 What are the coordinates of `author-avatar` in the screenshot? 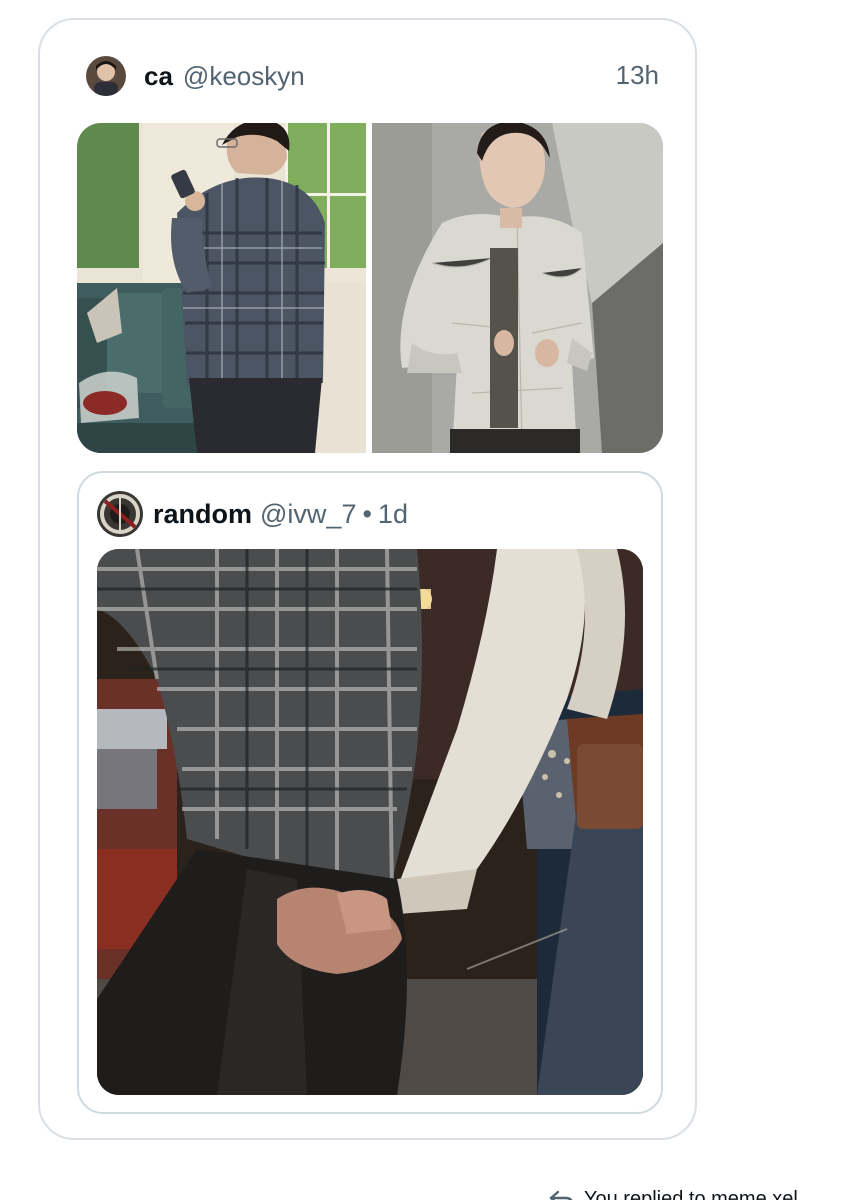 It's located at (106, 76).